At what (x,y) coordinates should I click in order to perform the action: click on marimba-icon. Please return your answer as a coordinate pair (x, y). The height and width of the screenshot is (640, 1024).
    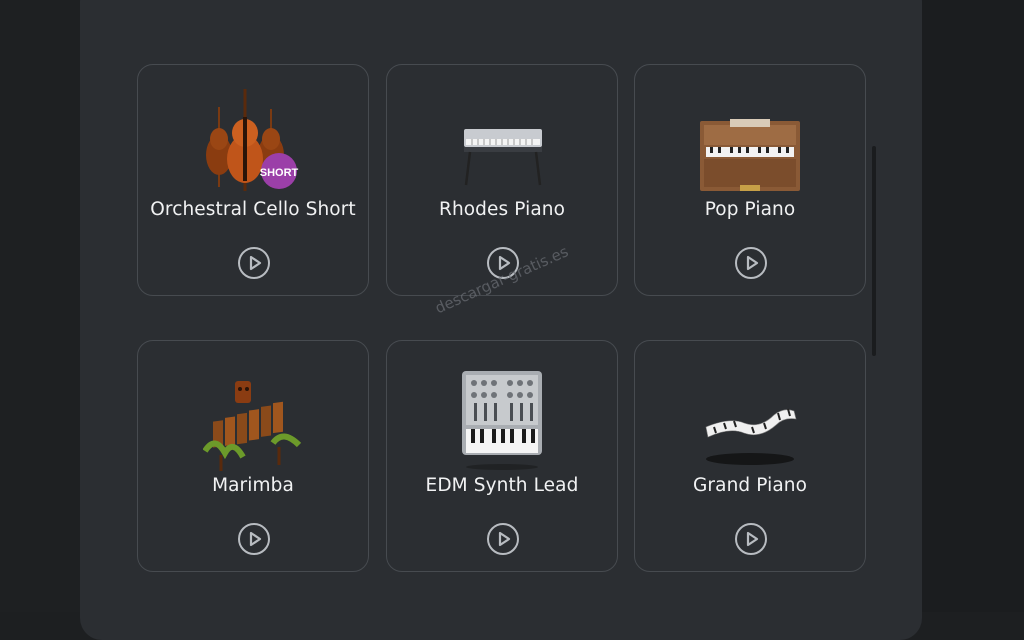
    Looking at the image, I should click on (253, 413).